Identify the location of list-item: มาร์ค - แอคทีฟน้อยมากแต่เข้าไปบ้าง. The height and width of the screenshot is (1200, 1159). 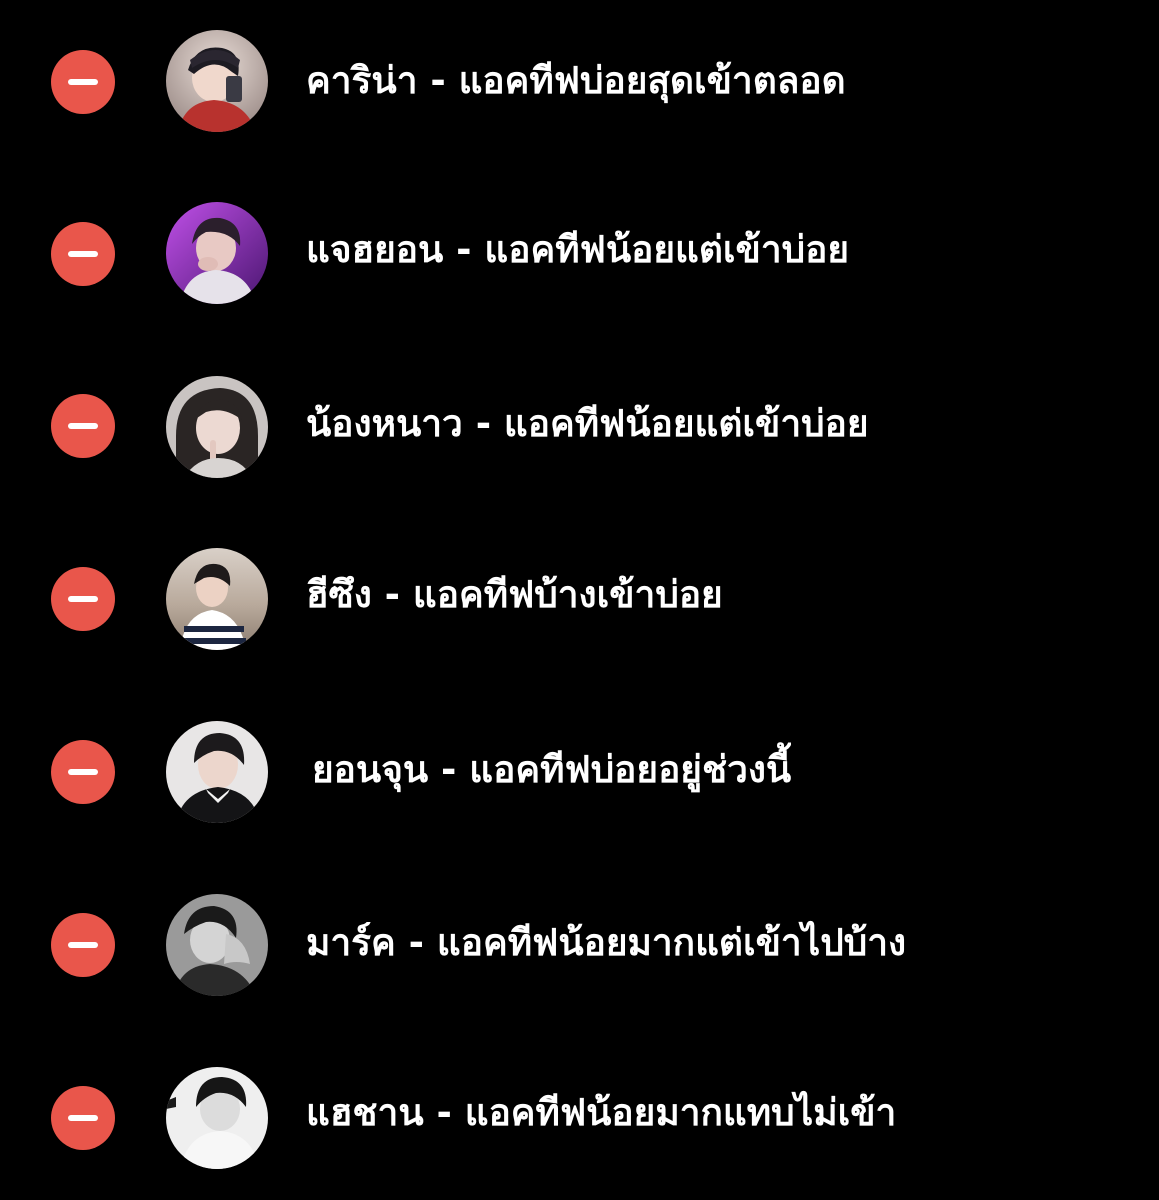
(579, 946).